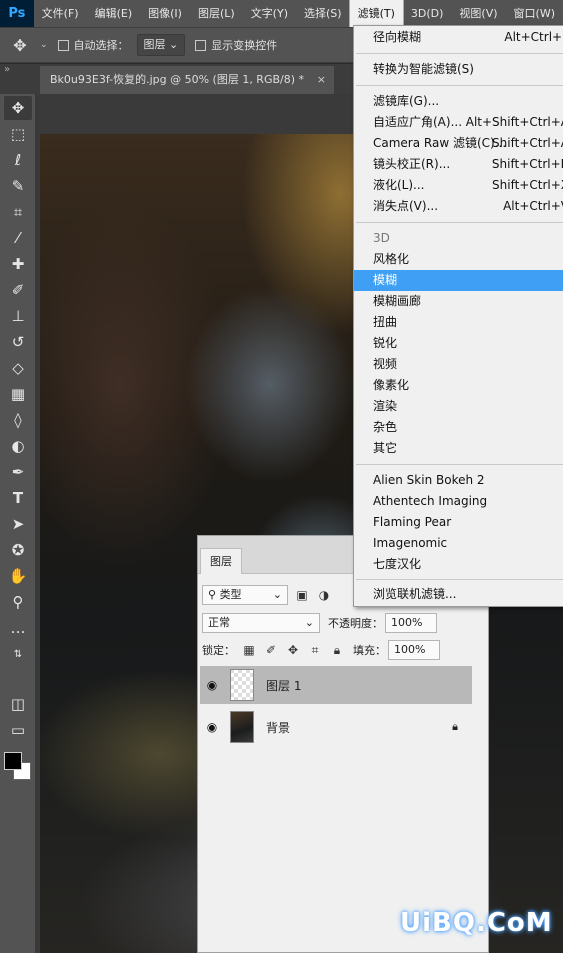  What do you see at coordinates (18, 290) in the screenshot?
I see `brush-tool-icon: ✐` at bounding box center [18, 290].